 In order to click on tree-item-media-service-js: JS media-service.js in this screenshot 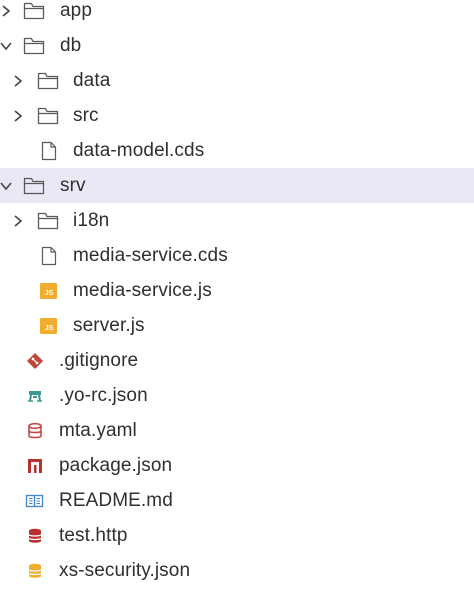, I will do `click(237, 290)`.